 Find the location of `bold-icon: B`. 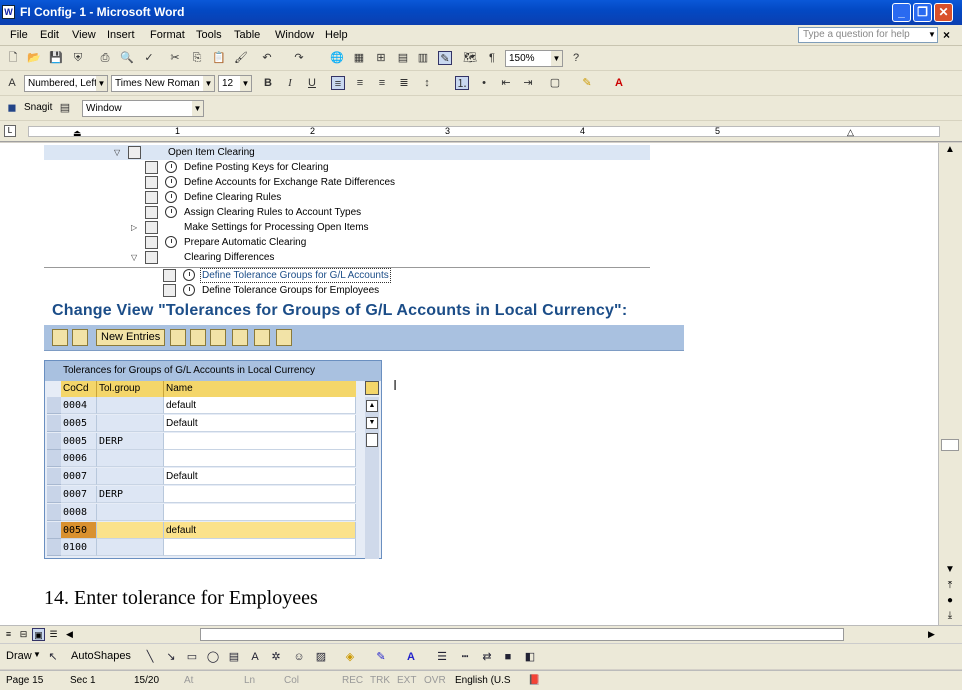

bold-icon: B is located at coordinates (268, 83).